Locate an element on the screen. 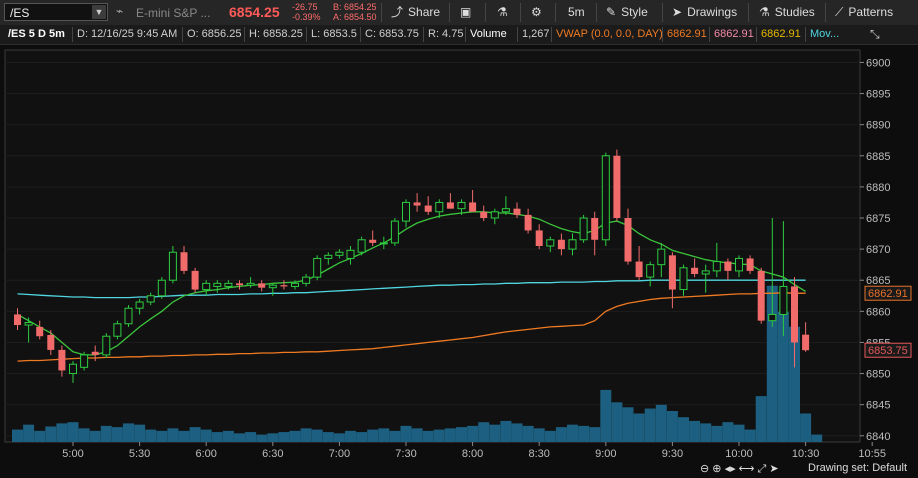  patterns-label: Patterns is located at coordinates (871, 12).